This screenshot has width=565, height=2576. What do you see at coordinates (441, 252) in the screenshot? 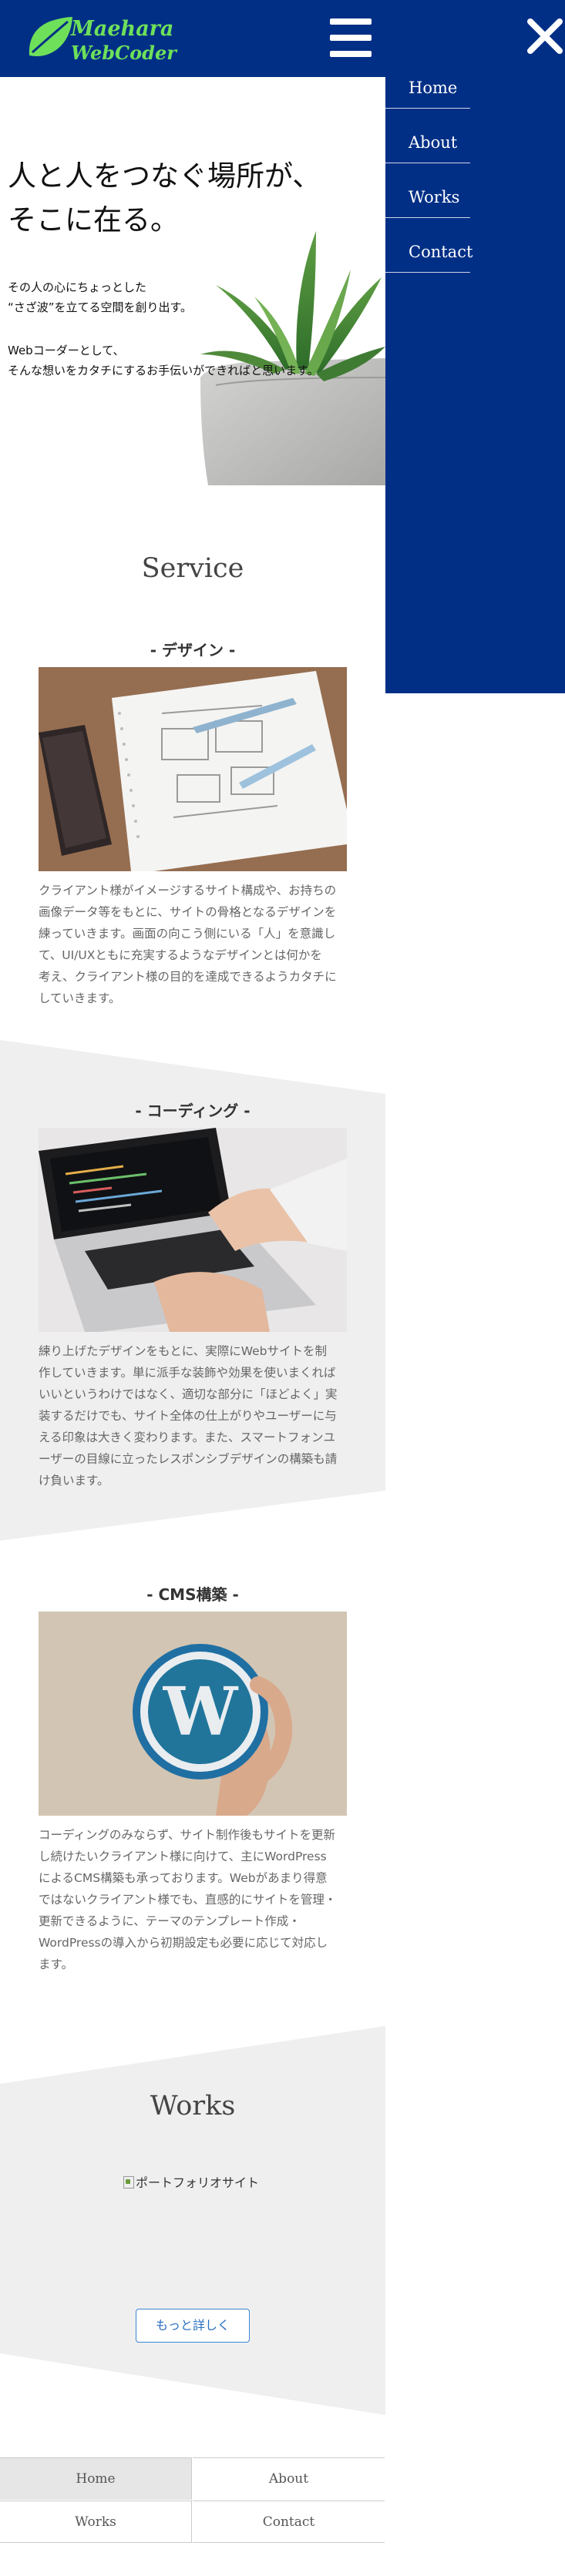
I see `drawer-item-label: Contact` at bounding box center [441, 252].